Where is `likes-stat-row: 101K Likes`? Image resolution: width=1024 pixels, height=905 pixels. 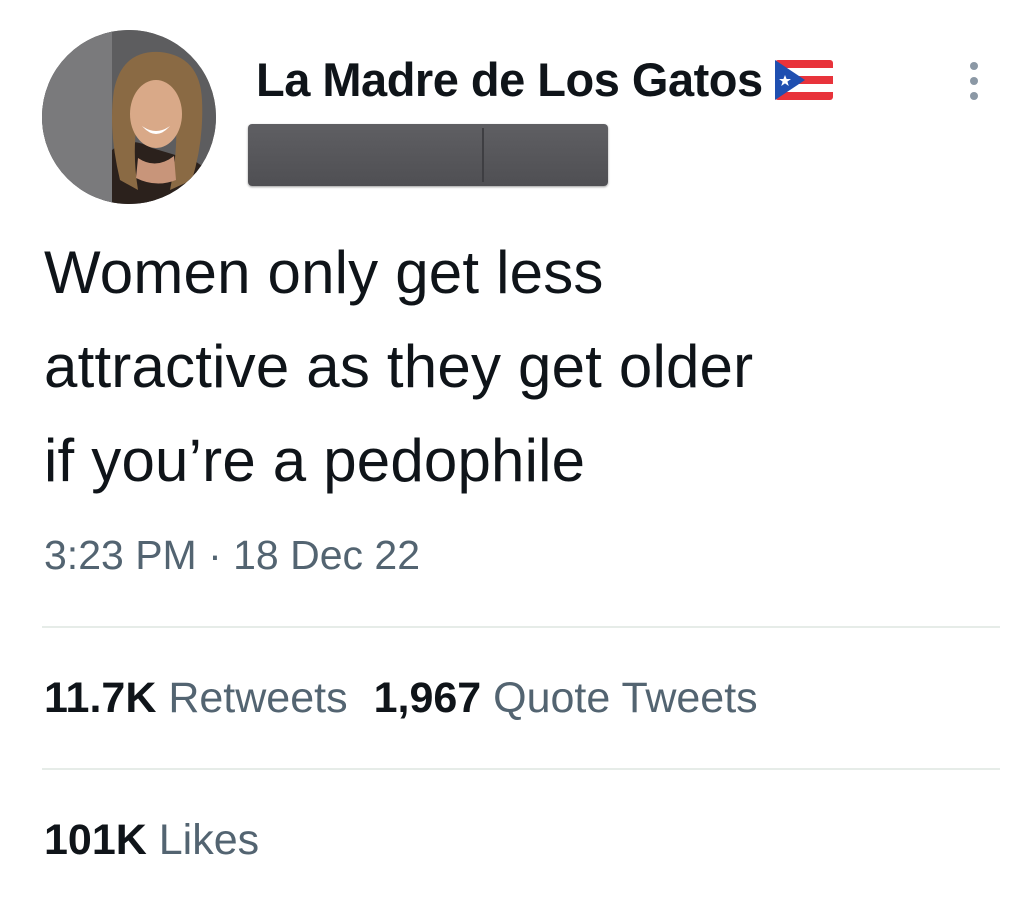
likes-stat-row: 101K Likes is located at coordinates (151, 840).